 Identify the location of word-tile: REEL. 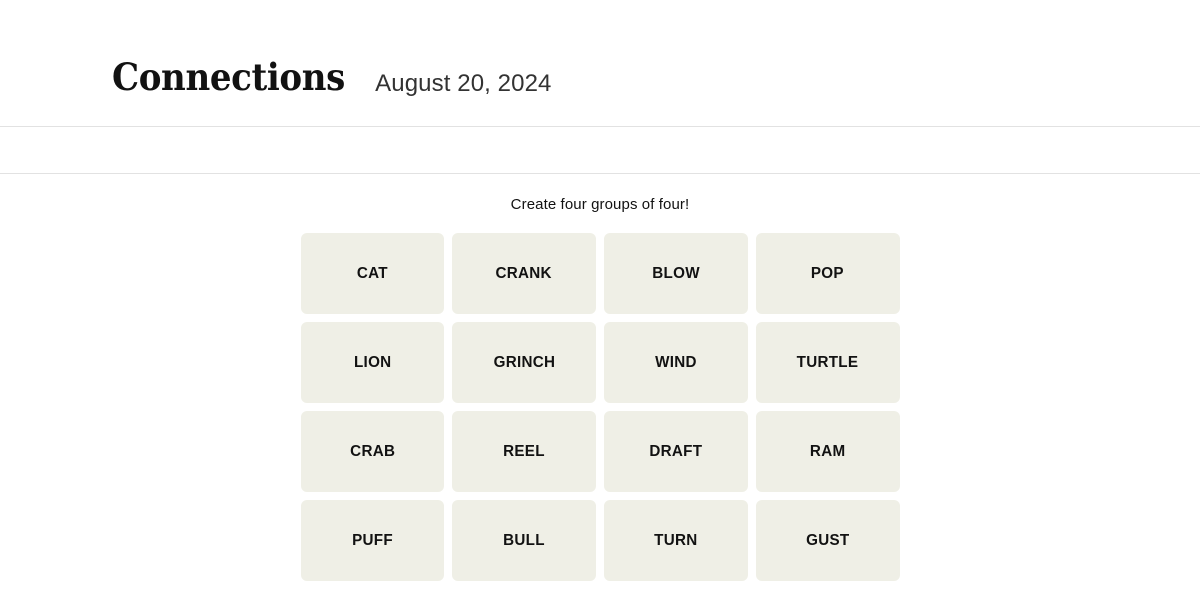
(524, 451).